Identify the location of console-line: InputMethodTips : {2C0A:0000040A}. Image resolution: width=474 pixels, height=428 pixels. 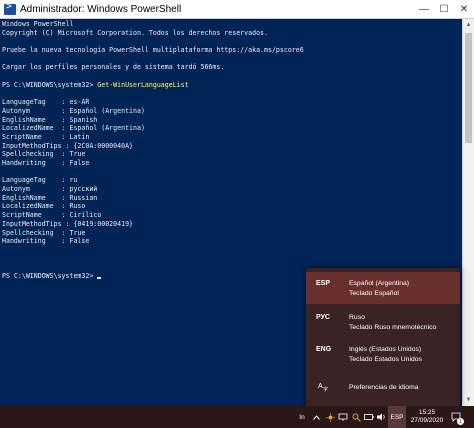
(68, 145).